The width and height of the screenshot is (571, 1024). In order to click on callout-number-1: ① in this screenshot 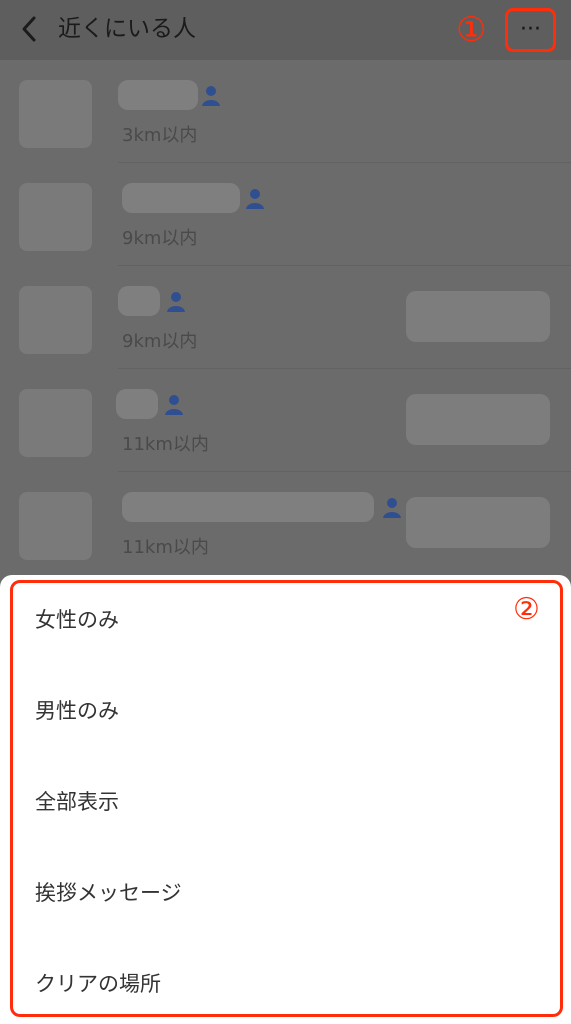, I will do `click(471, 30)`.